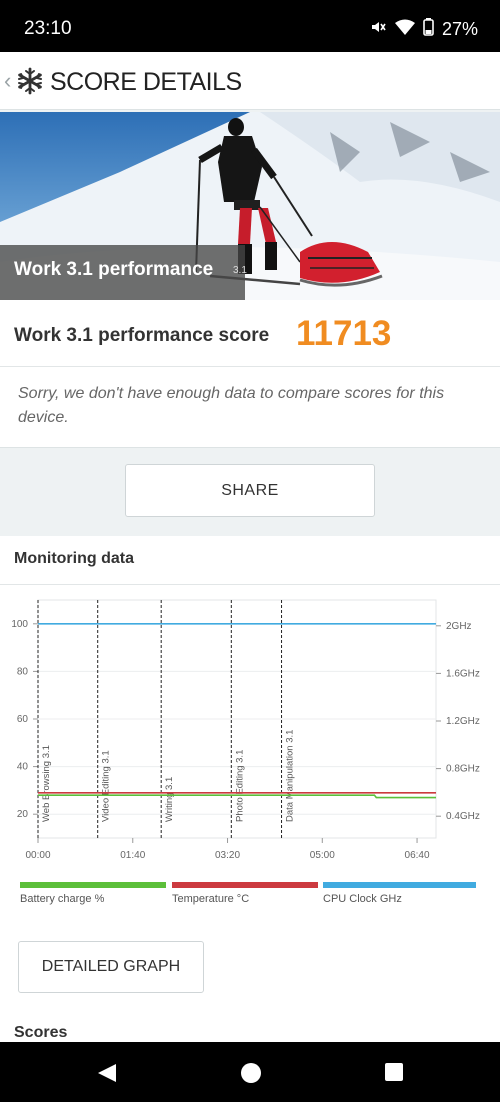 This screenshot has width=500, height=1102. I want to click on legend-battery-swatch, so click(93, 885).